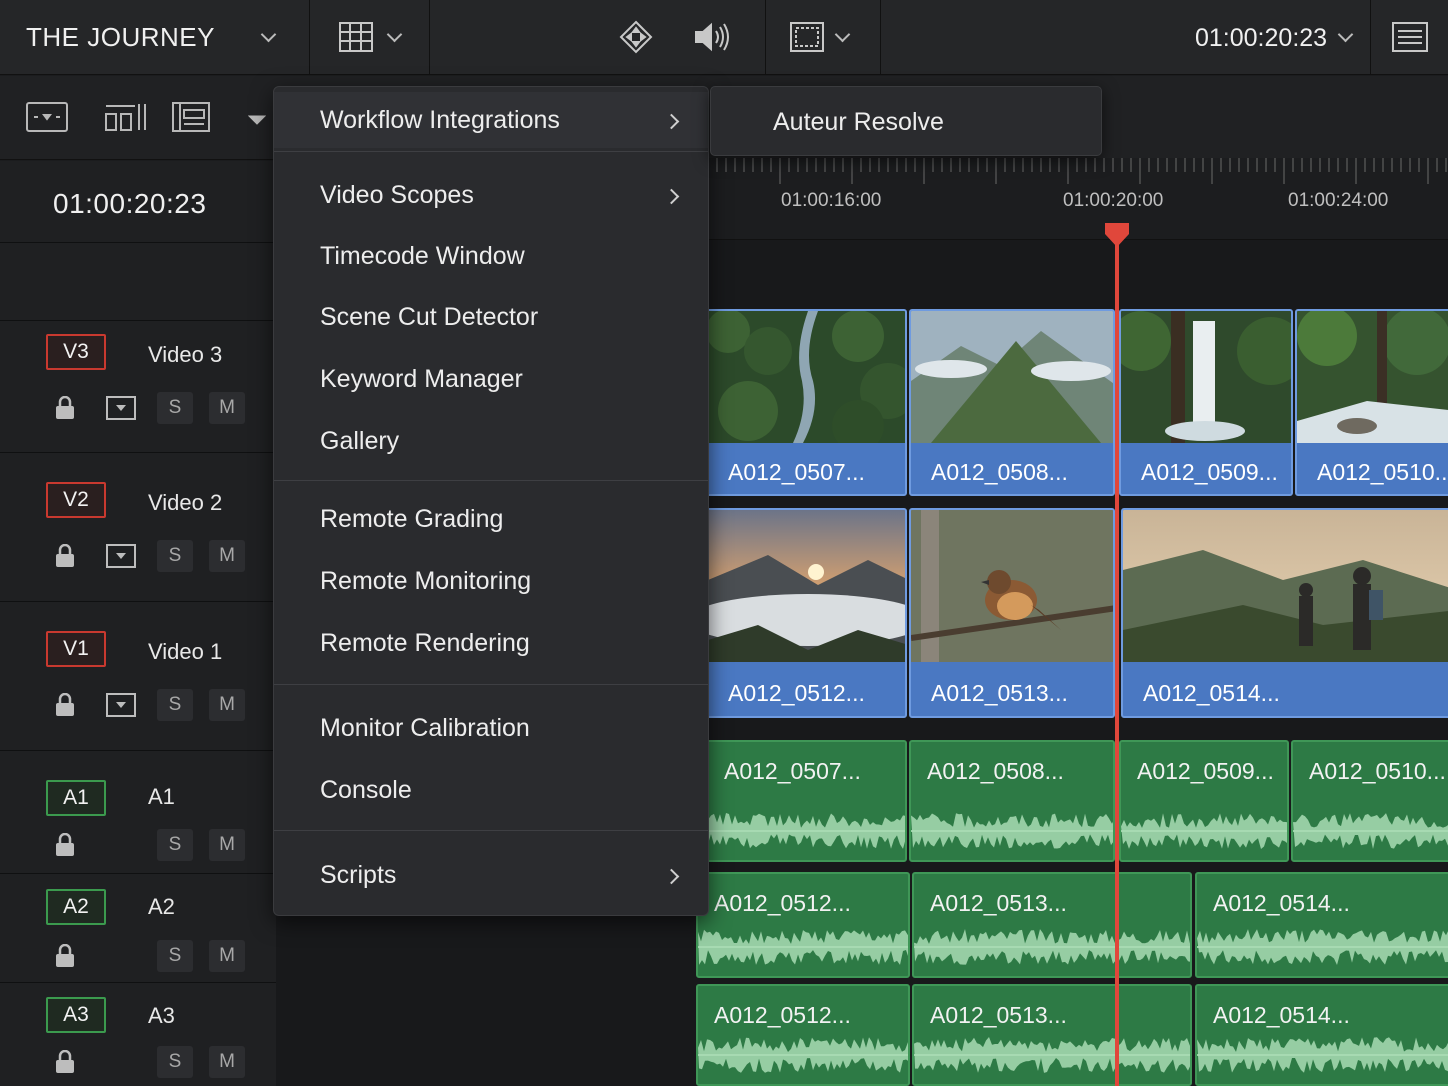  Describe the element at coordinates (161, 797) in the screenshot. I see `track-name: A1` at that location.